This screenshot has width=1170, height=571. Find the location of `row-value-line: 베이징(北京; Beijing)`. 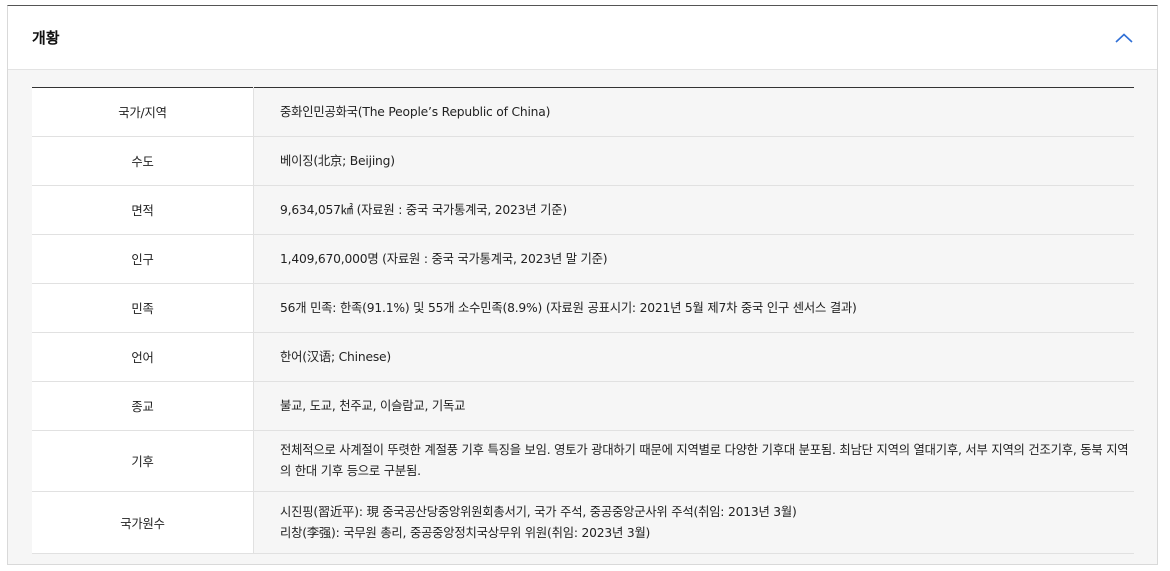

row-value-line: 베이징(北京; Beijing) is located at coordinates (337, 160).